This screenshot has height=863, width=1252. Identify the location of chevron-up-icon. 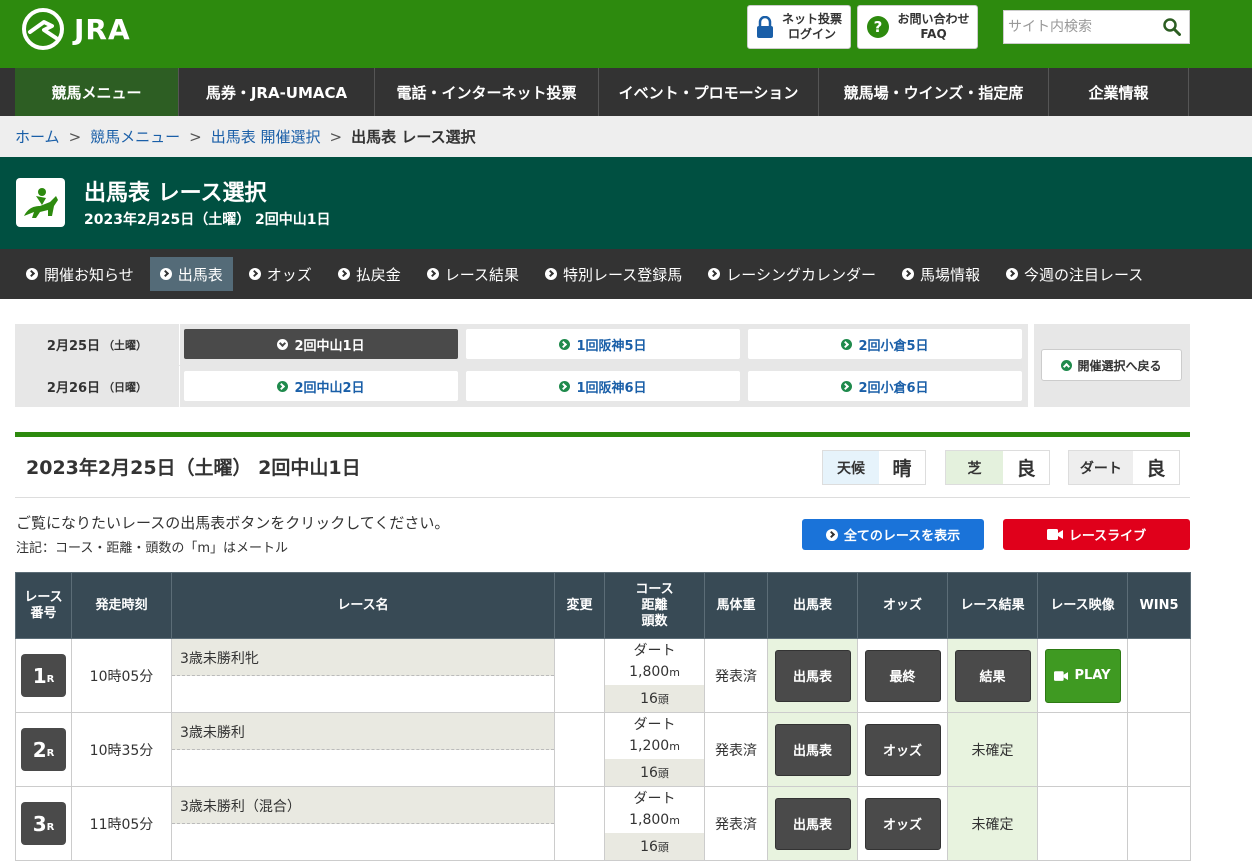
(1067, 365).